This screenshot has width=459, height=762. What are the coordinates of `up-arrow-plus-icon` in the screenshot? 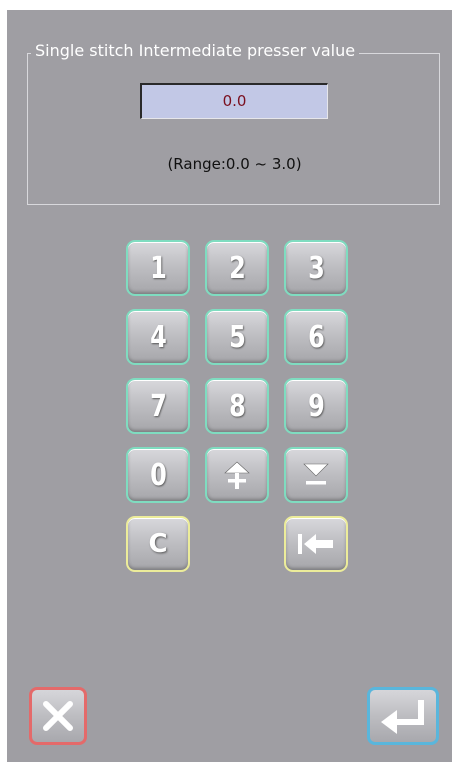 It's located at (237, 475).